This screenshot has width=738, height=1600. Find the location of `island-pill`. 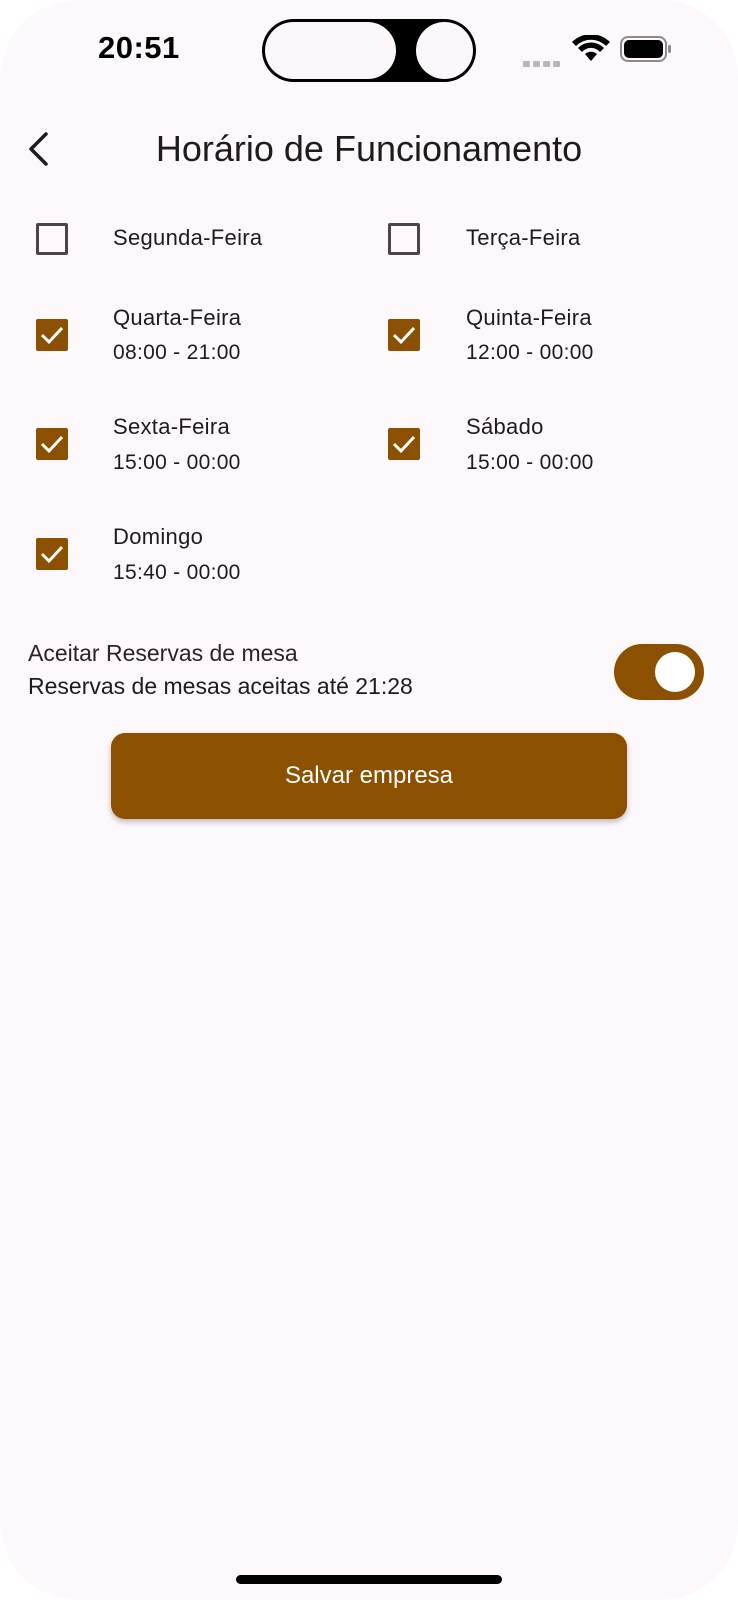

island-pill is located at coordinates (330, 50).